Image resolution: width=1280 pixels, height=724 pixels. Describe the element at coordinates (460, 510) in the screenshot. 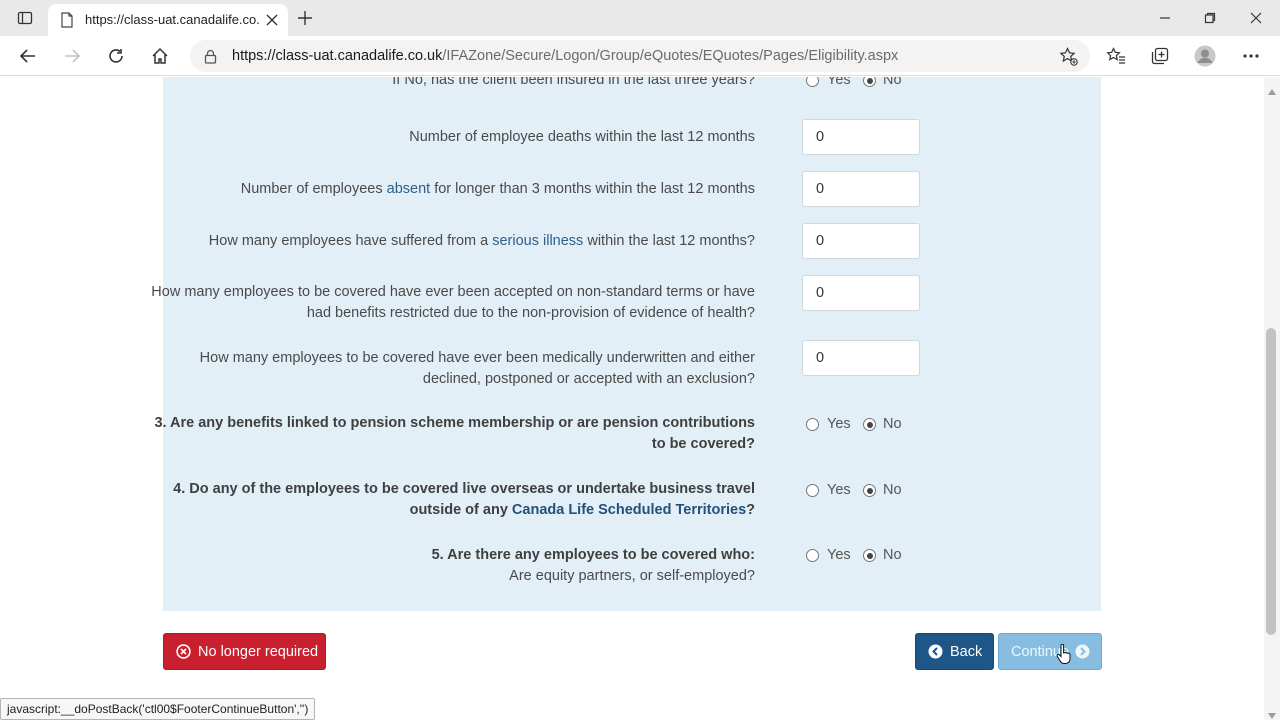

I see `q4-text-pre: outside of any` at that location.